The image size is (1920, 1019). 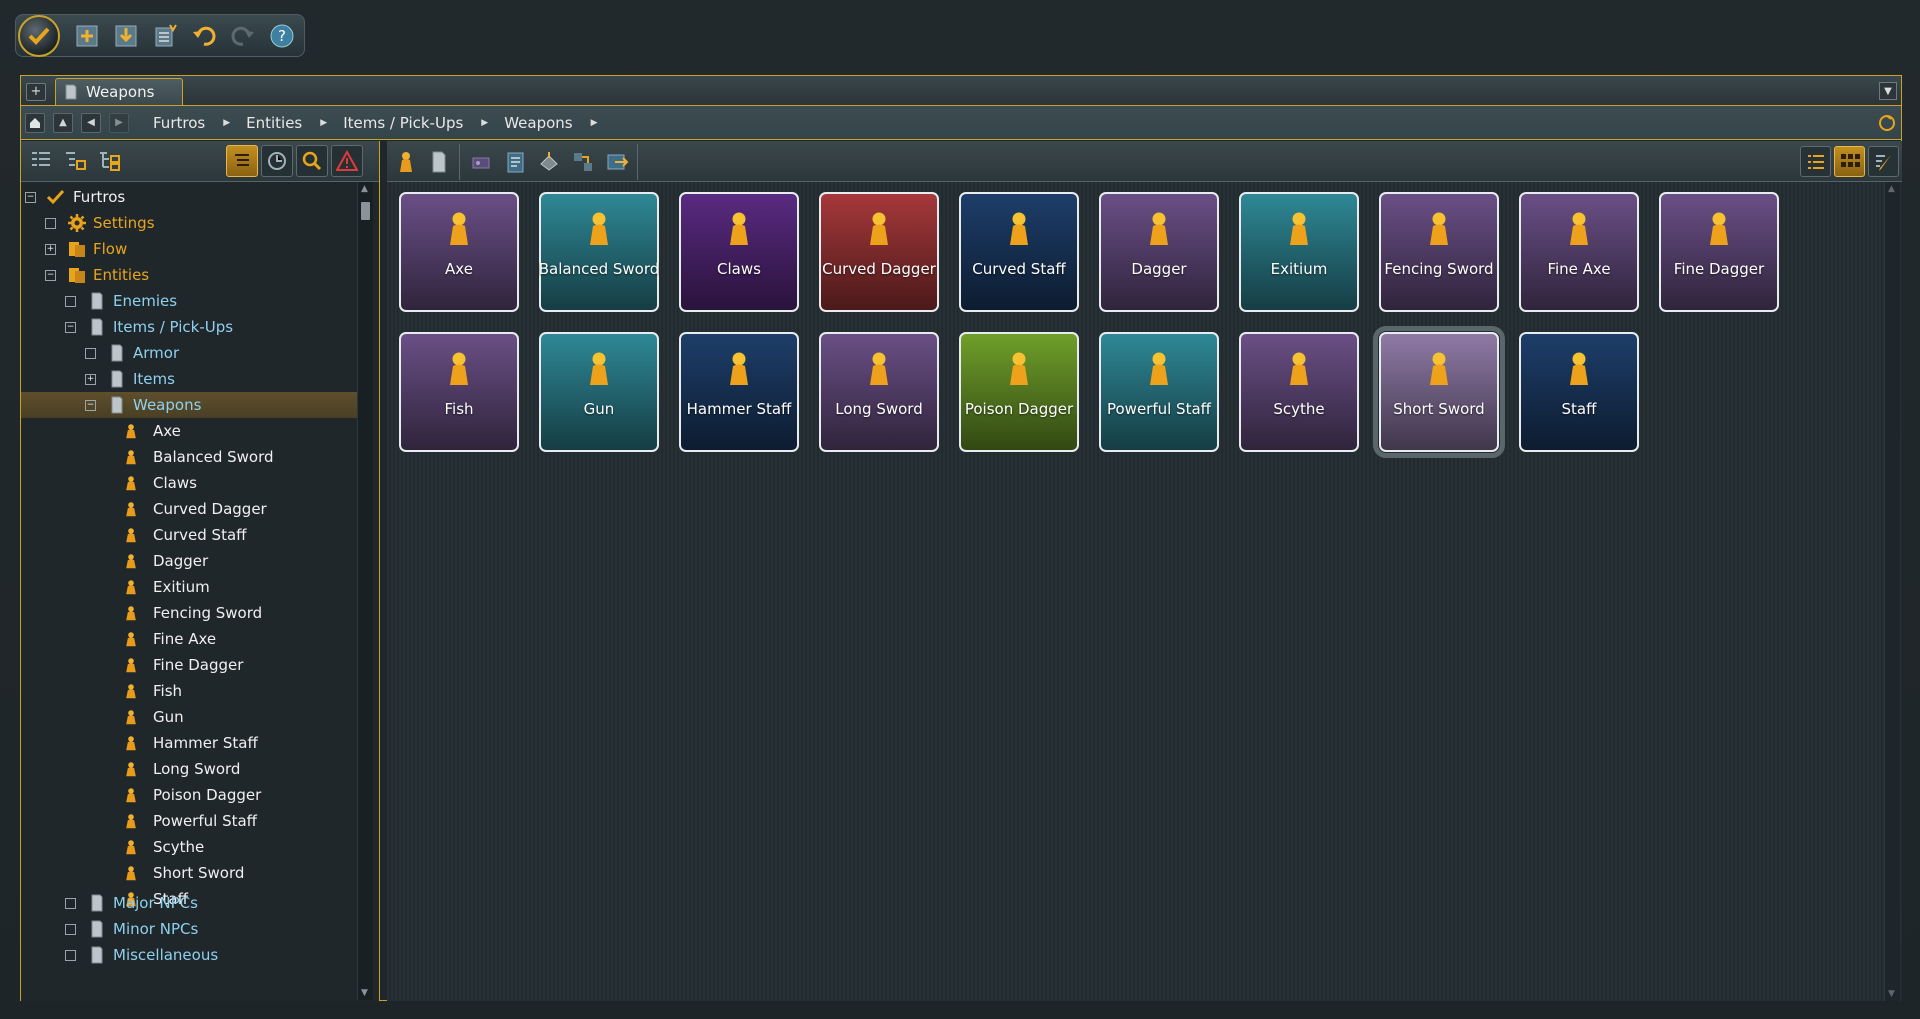 I want to click on tree-node-weapon: Poison Dagger, so click(x=191, y=795).